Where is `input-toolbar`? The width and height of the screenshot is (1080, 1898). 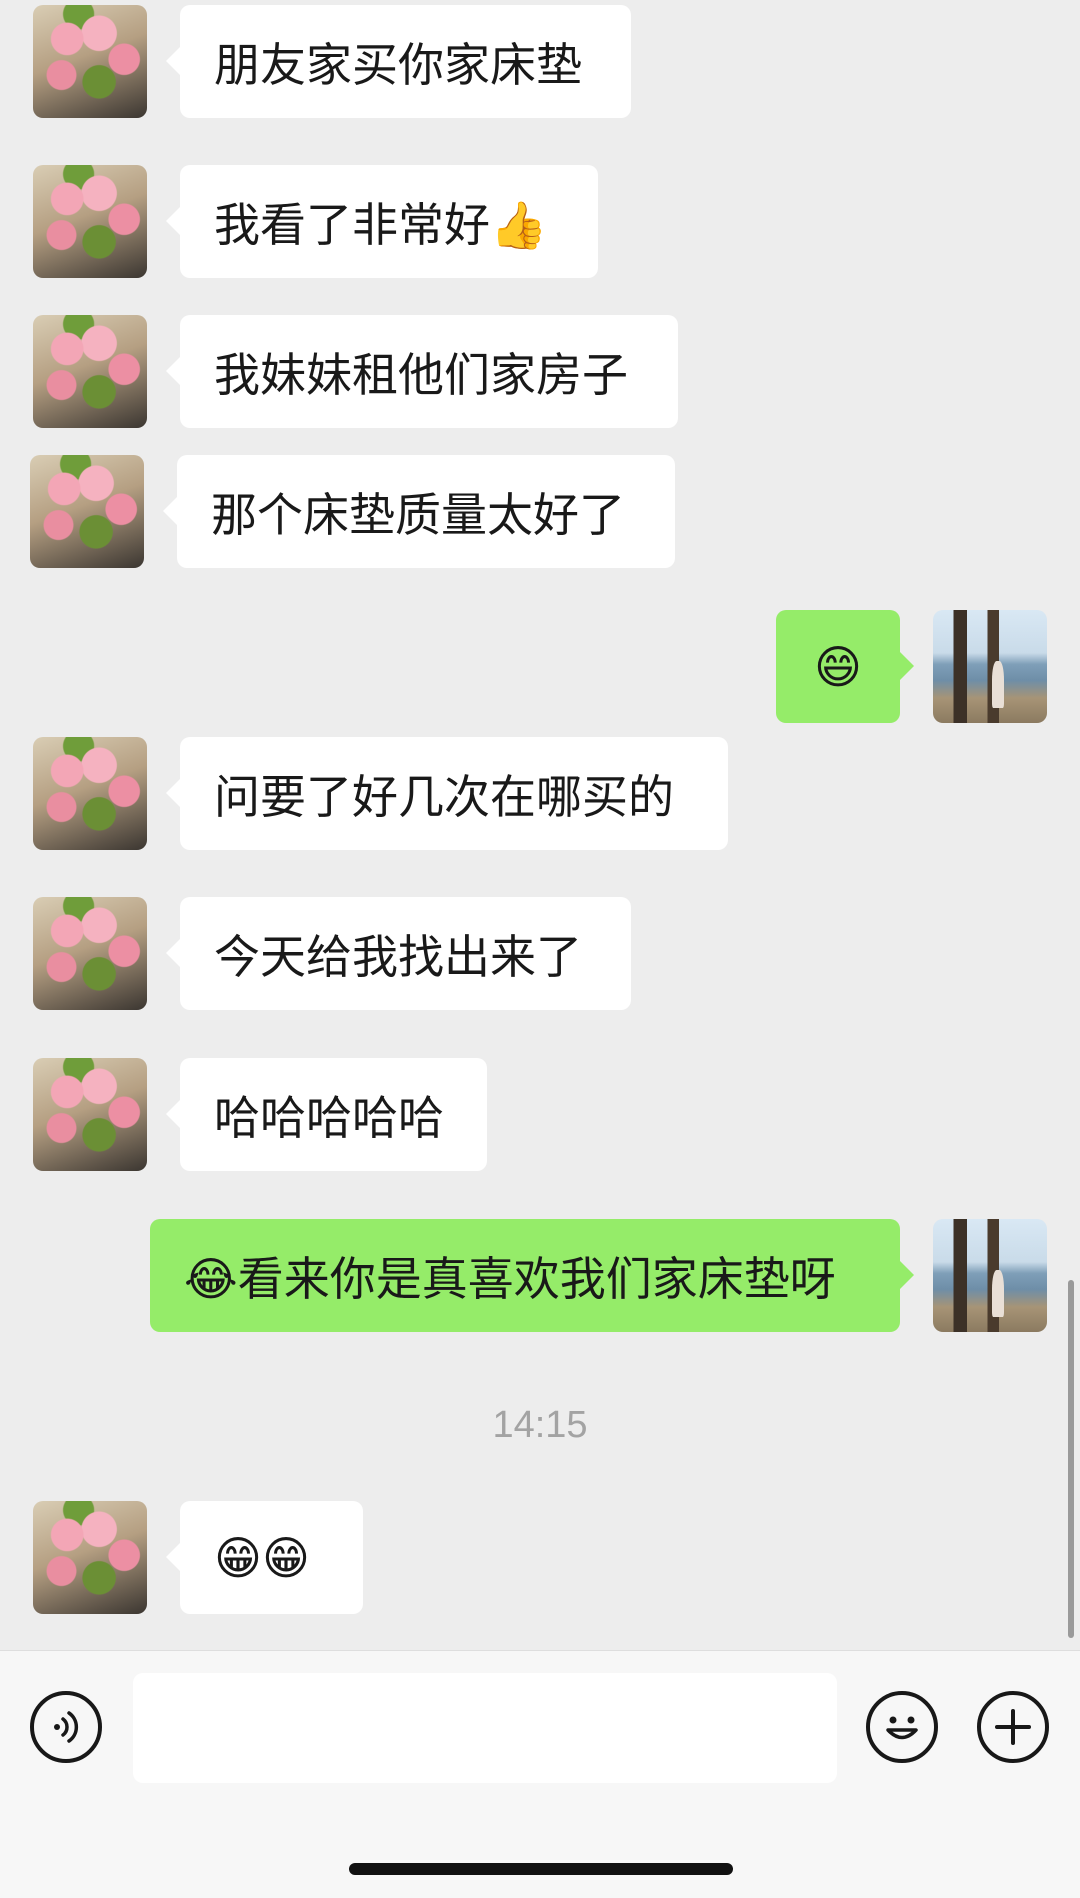
input-toolbar is located at coordinates (540, 1774).